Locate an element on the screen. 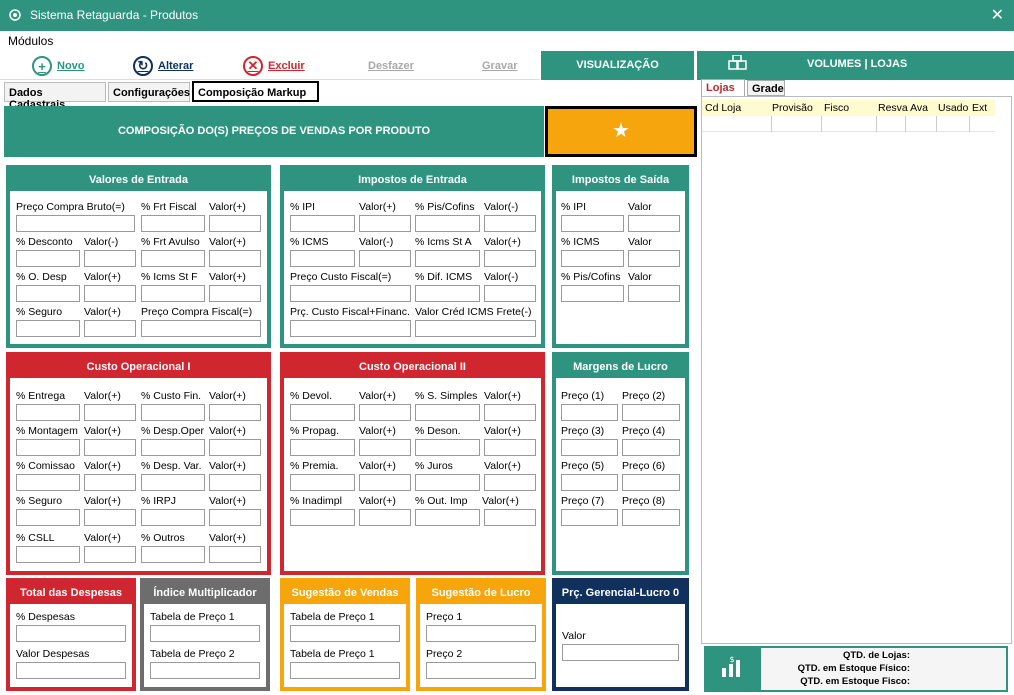 The width and height of the screenshot is (1014, 695). desp-oper-input is located at coordinates (173, 447).